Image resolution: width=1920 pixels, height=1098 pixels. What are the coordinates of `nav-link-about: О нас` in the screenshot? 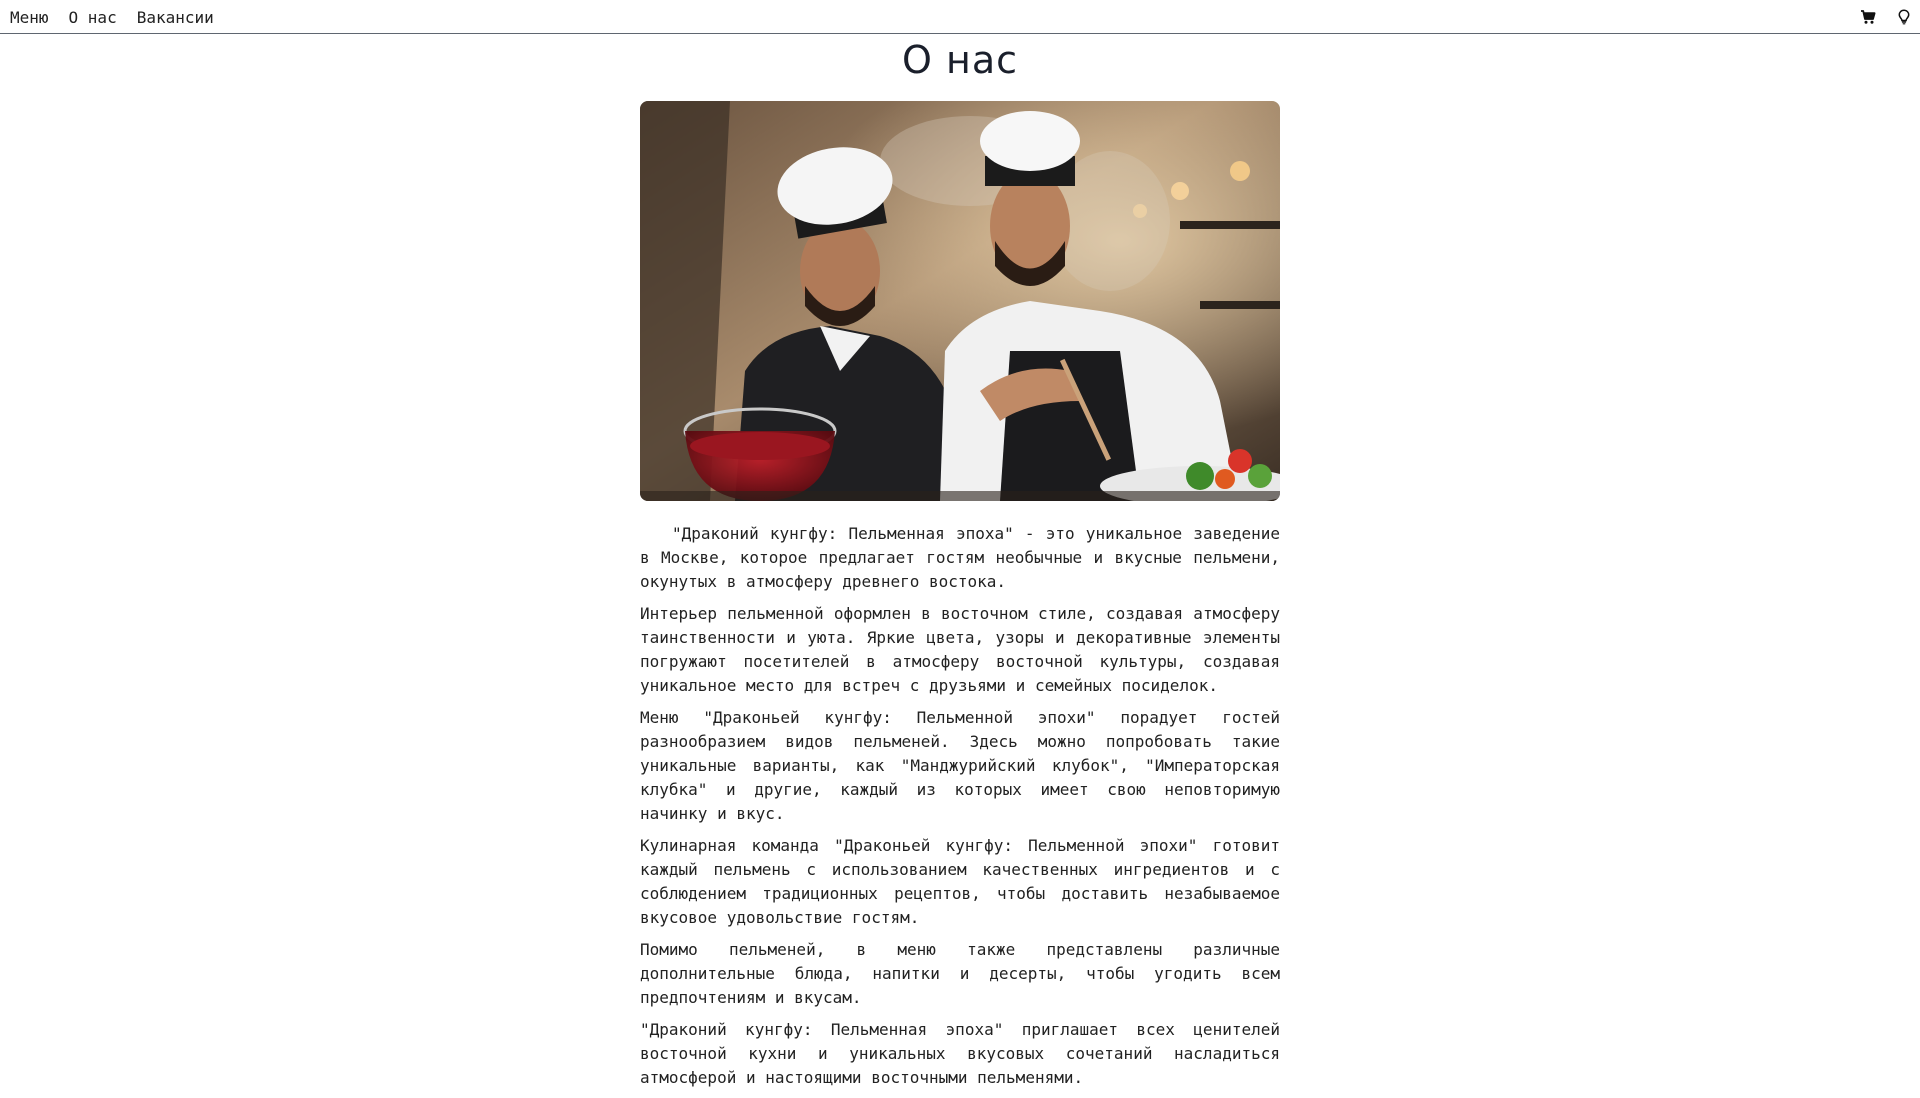 It's located at (93, 17).